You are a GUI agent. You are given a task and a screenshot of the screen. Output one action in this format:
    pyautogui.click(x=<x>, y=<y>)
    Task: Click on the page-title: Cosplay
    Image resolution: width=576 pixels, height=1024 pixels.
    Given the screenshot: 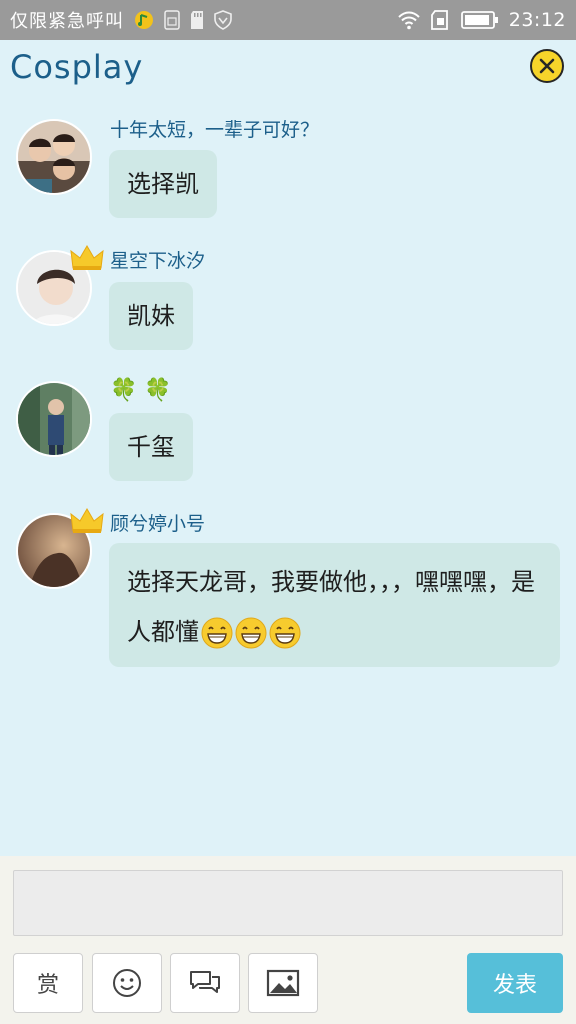 What is the action you would take?
    pyautogui.click(x=77, y=67)
    